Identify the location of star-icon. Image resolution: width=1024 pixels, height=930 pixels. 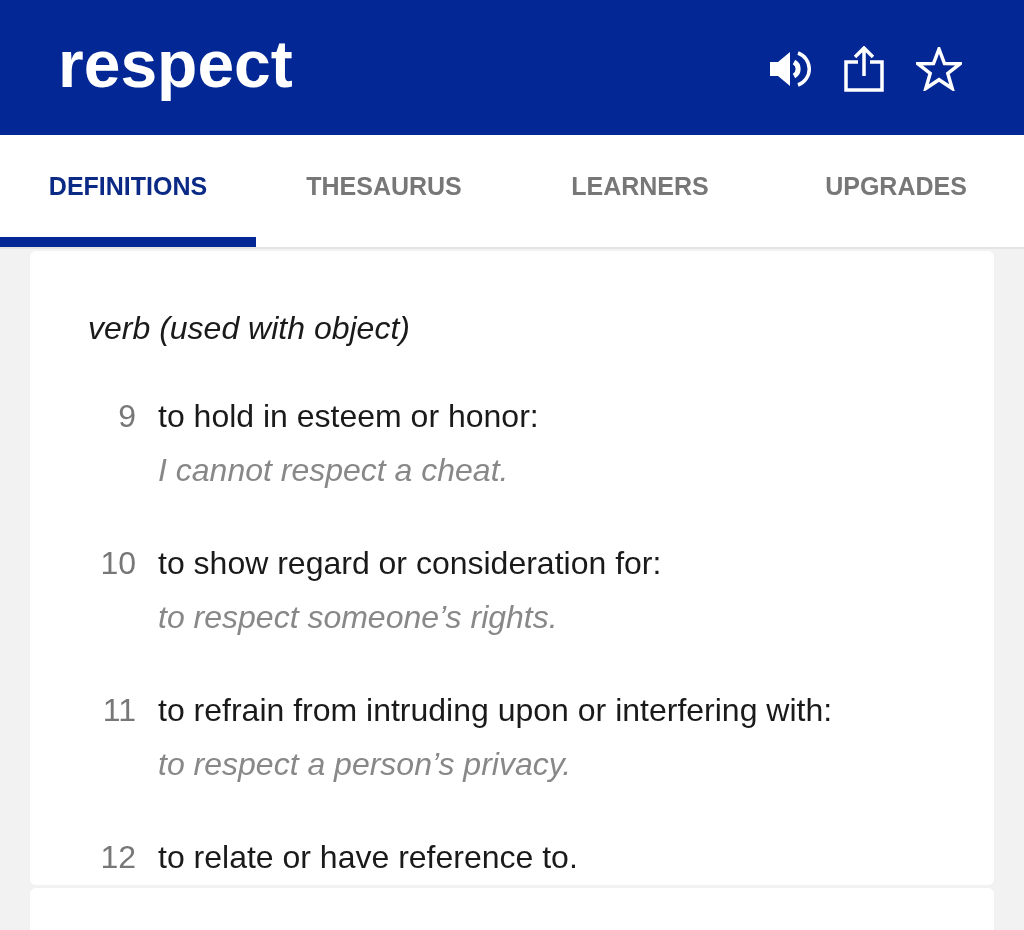
(939, 68).